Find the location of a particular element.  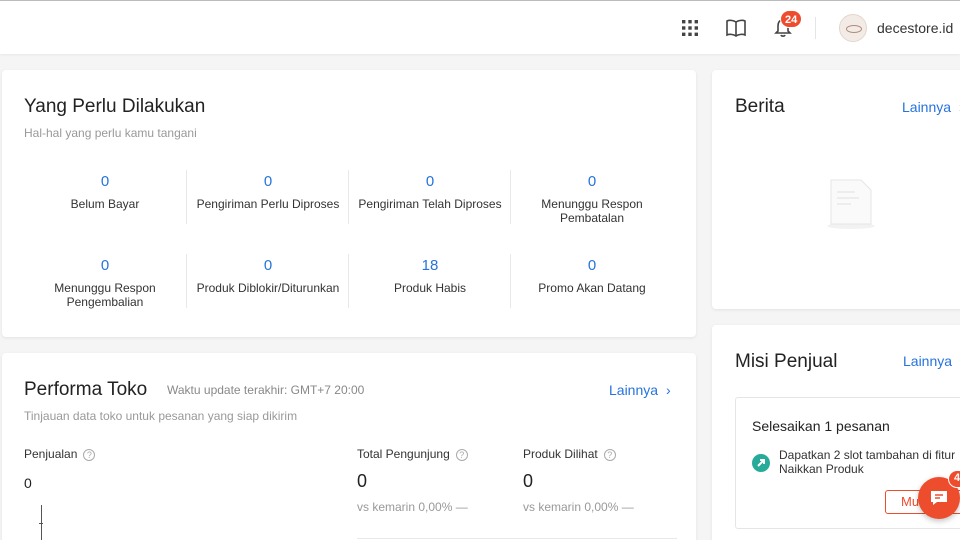

todo-subtitle: Hal-hal yang perlu kamu tangani is located at coordinates (110, 133).